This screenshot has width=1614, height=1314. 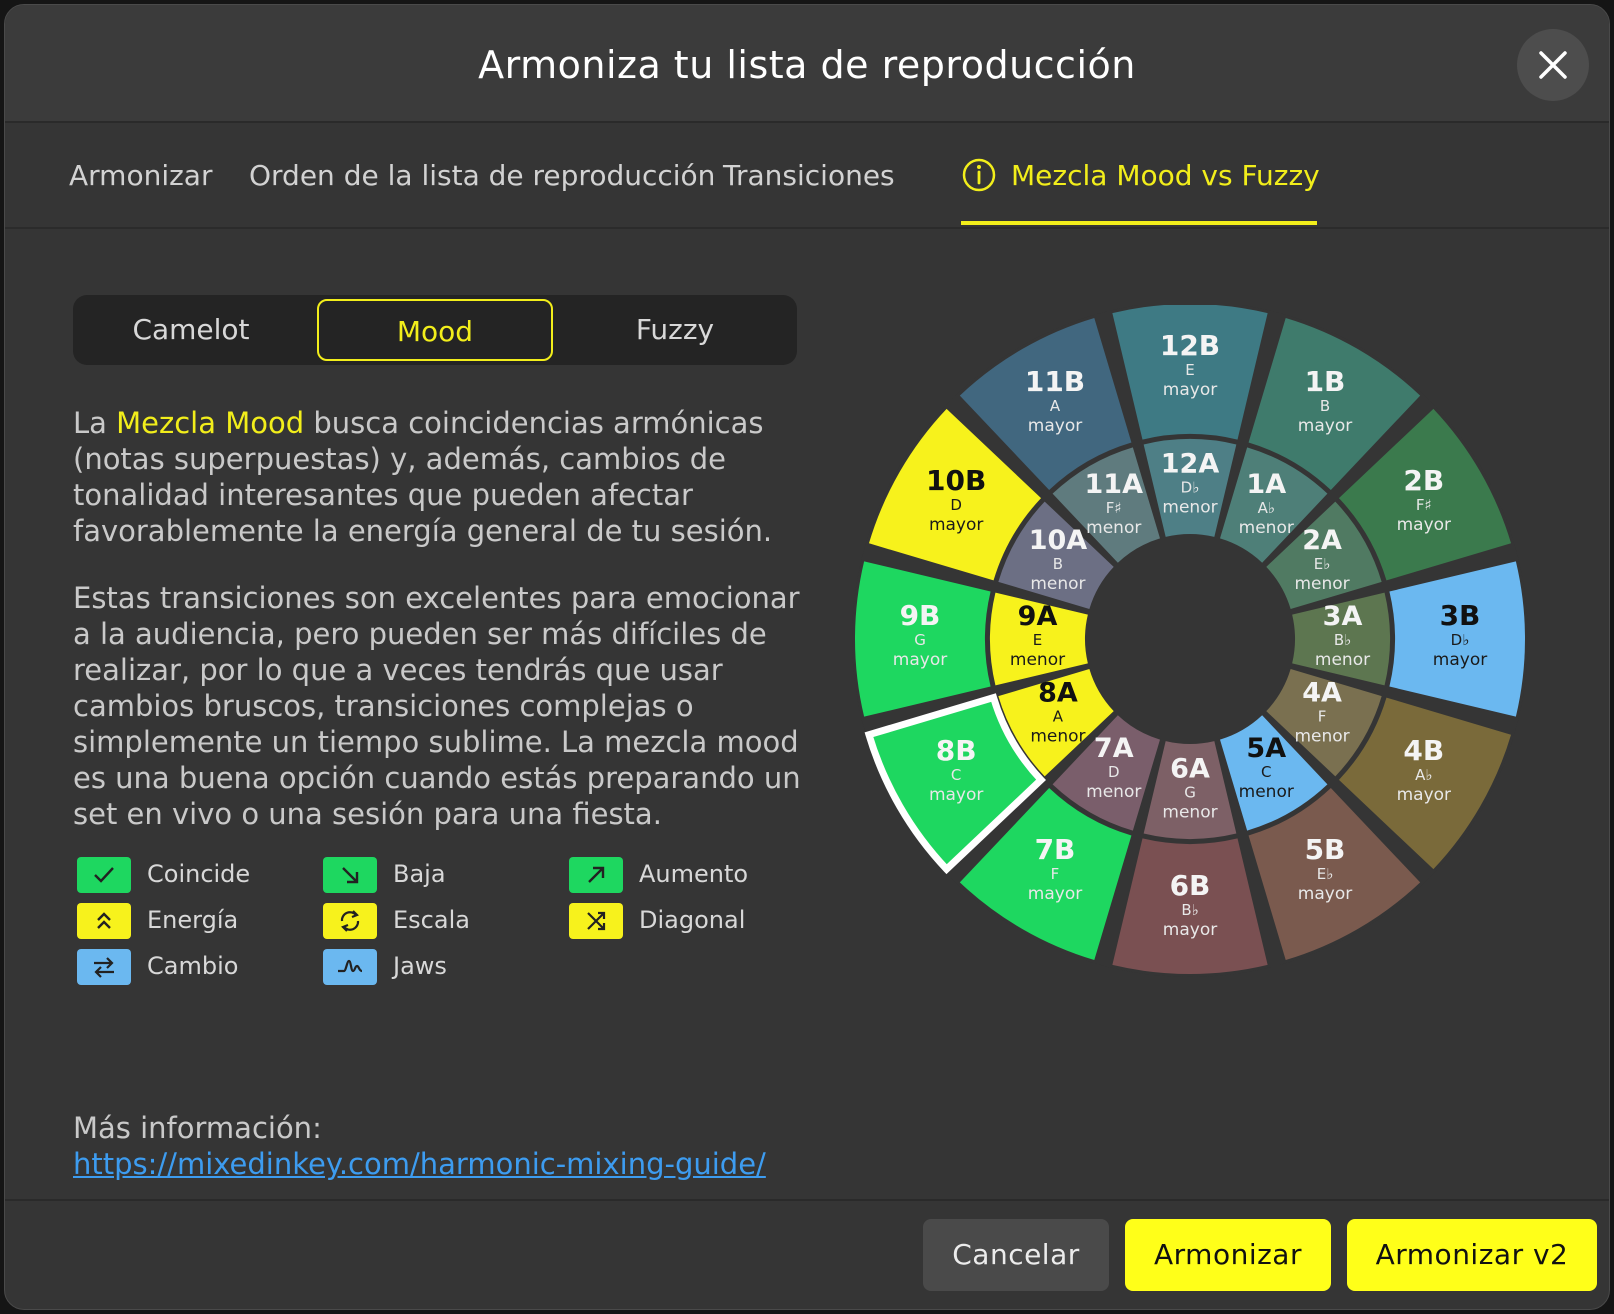 What do you see at coordinates (1322, 540) in the screenshot?
I see `key-code-label: 2A` at bounding box center [1322, 540].